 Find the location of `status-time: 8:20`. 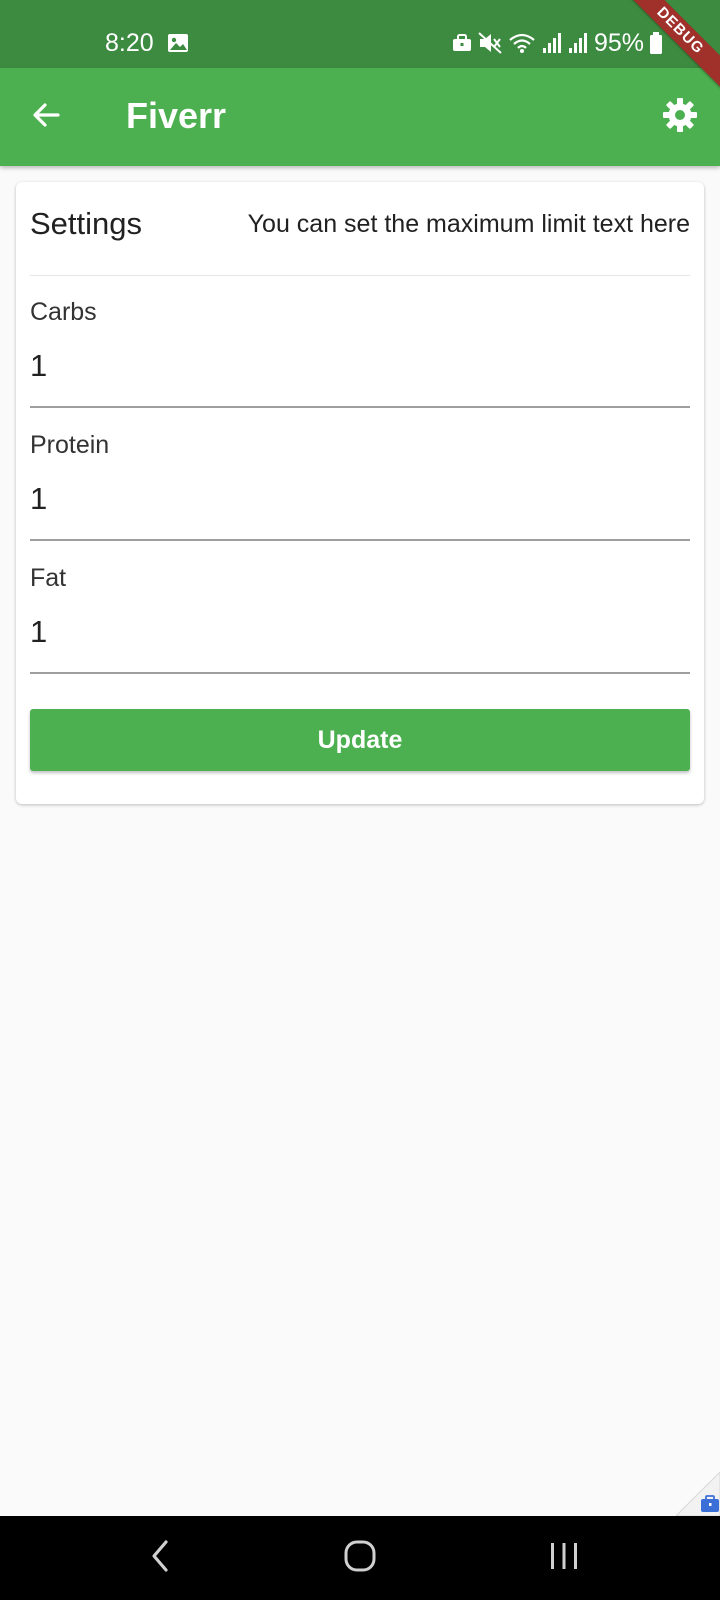

status-time: 8:20 is located at coordinates (129, 43).